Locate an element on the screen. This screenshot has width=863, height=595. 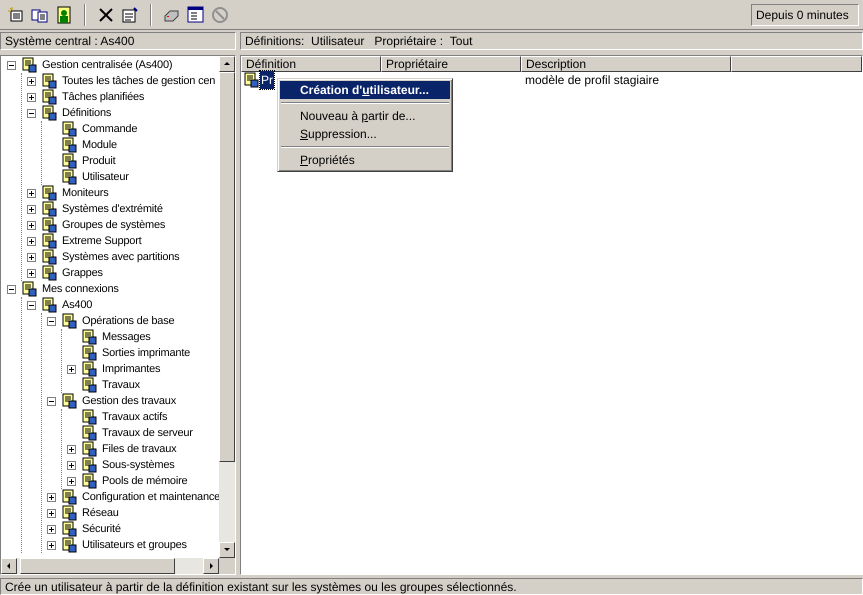
tree-item: Imprimantes is located at coordinates (131, 369).